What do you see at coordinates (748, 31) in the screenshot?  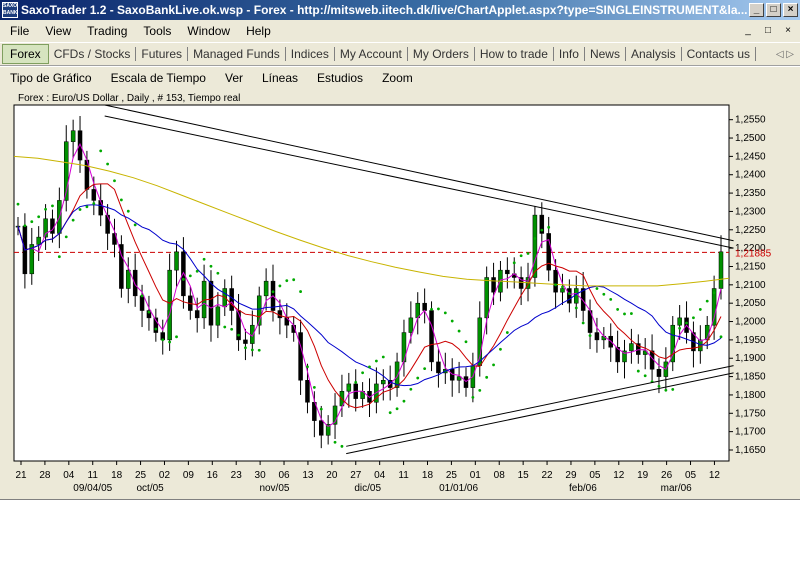 I see `mdi-minimize-button: _` at bounding box center [748, 31].